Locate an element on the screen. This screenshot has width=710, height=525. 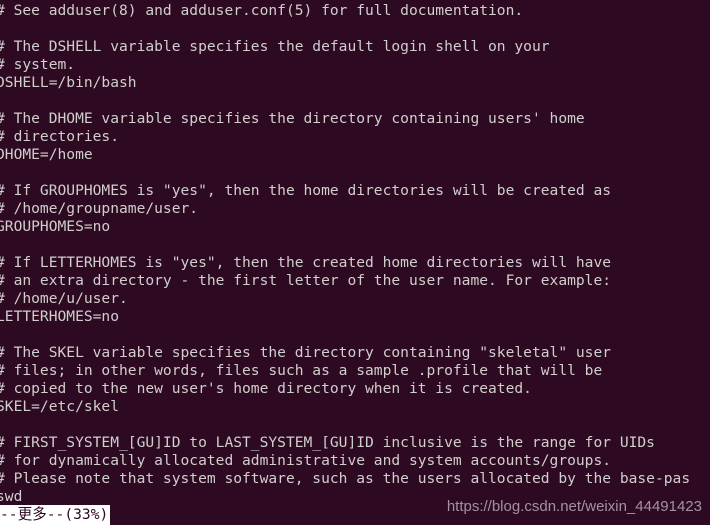
terminal-line: GROUPHOMES=no is located at coordinates (55, 226).